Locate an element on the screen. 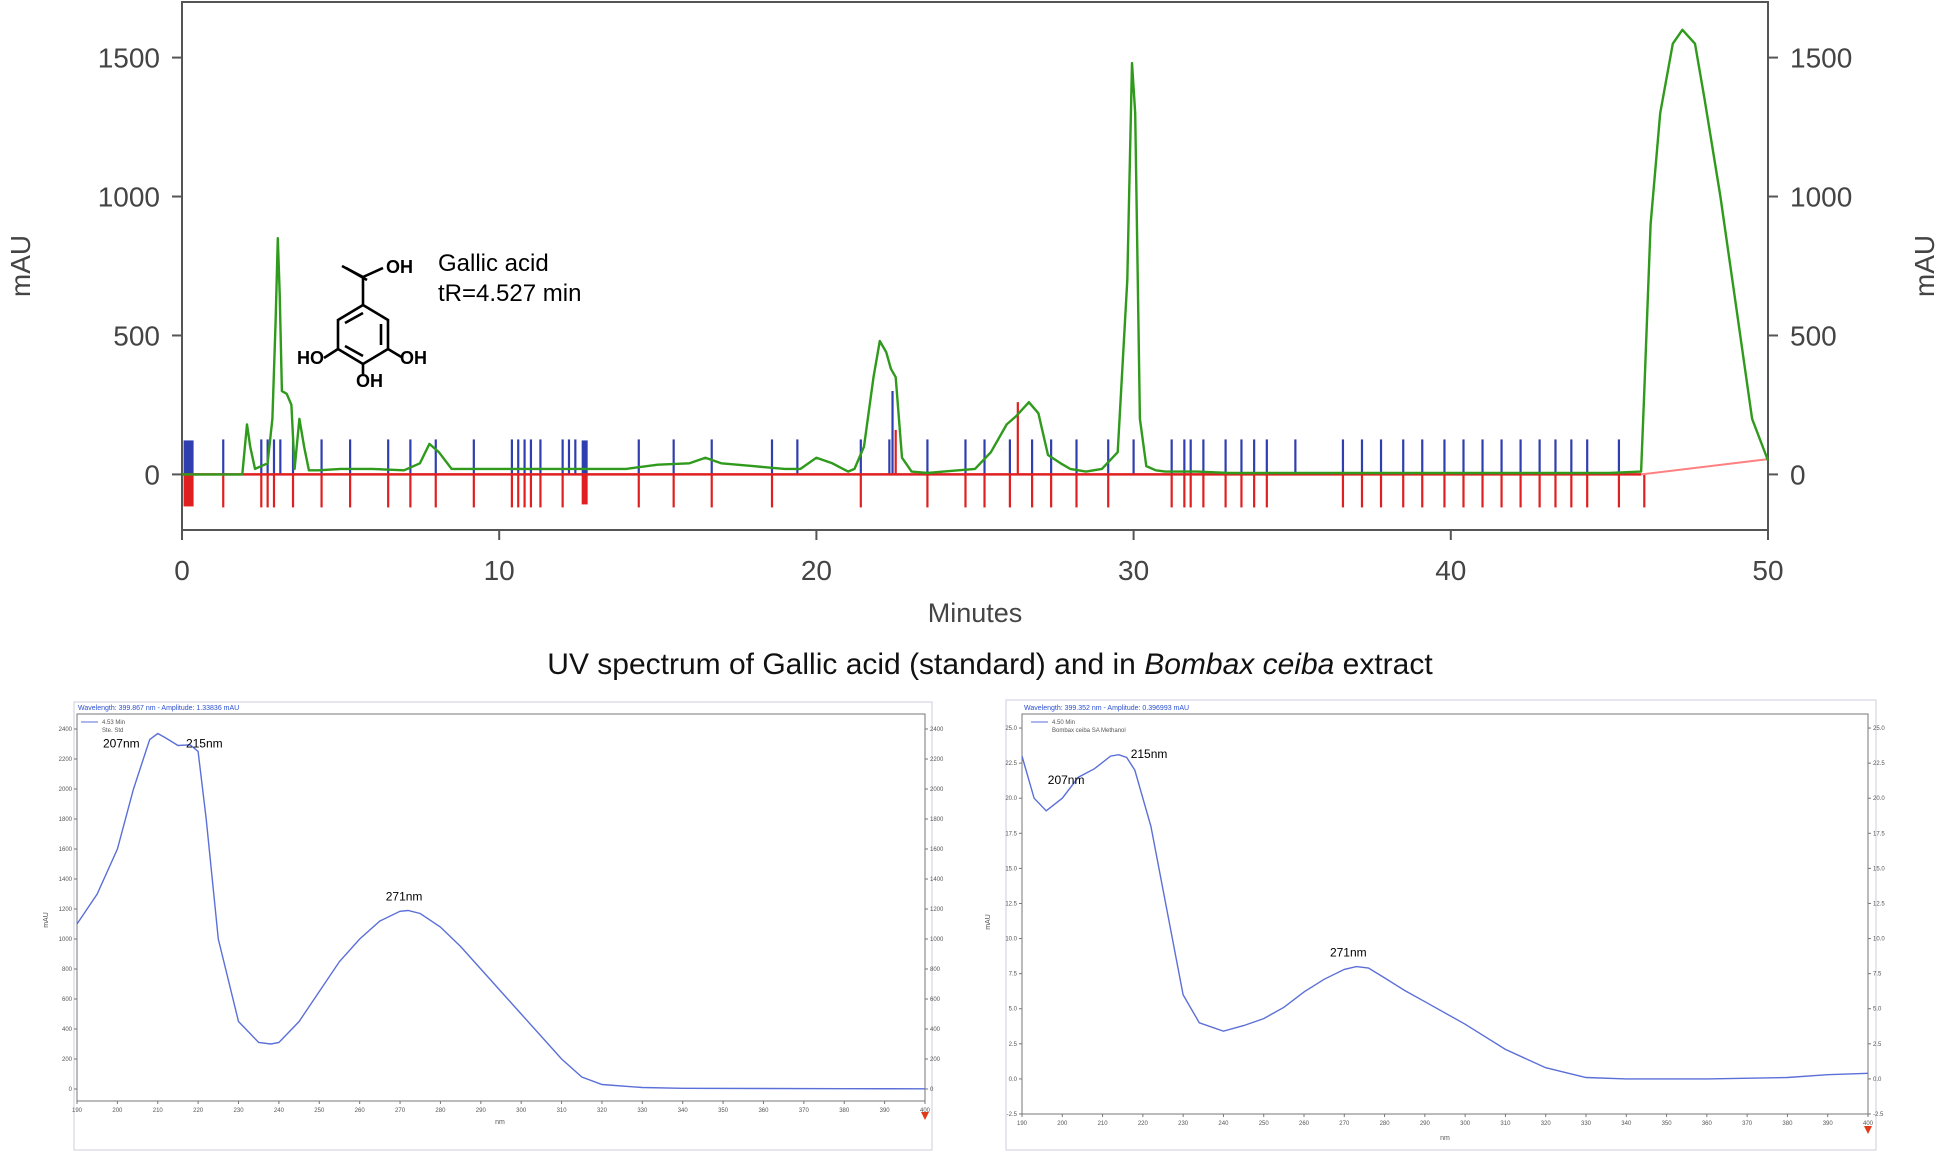  uv2-x-tick-label: 210 is located at coordinates (1103, 1124).